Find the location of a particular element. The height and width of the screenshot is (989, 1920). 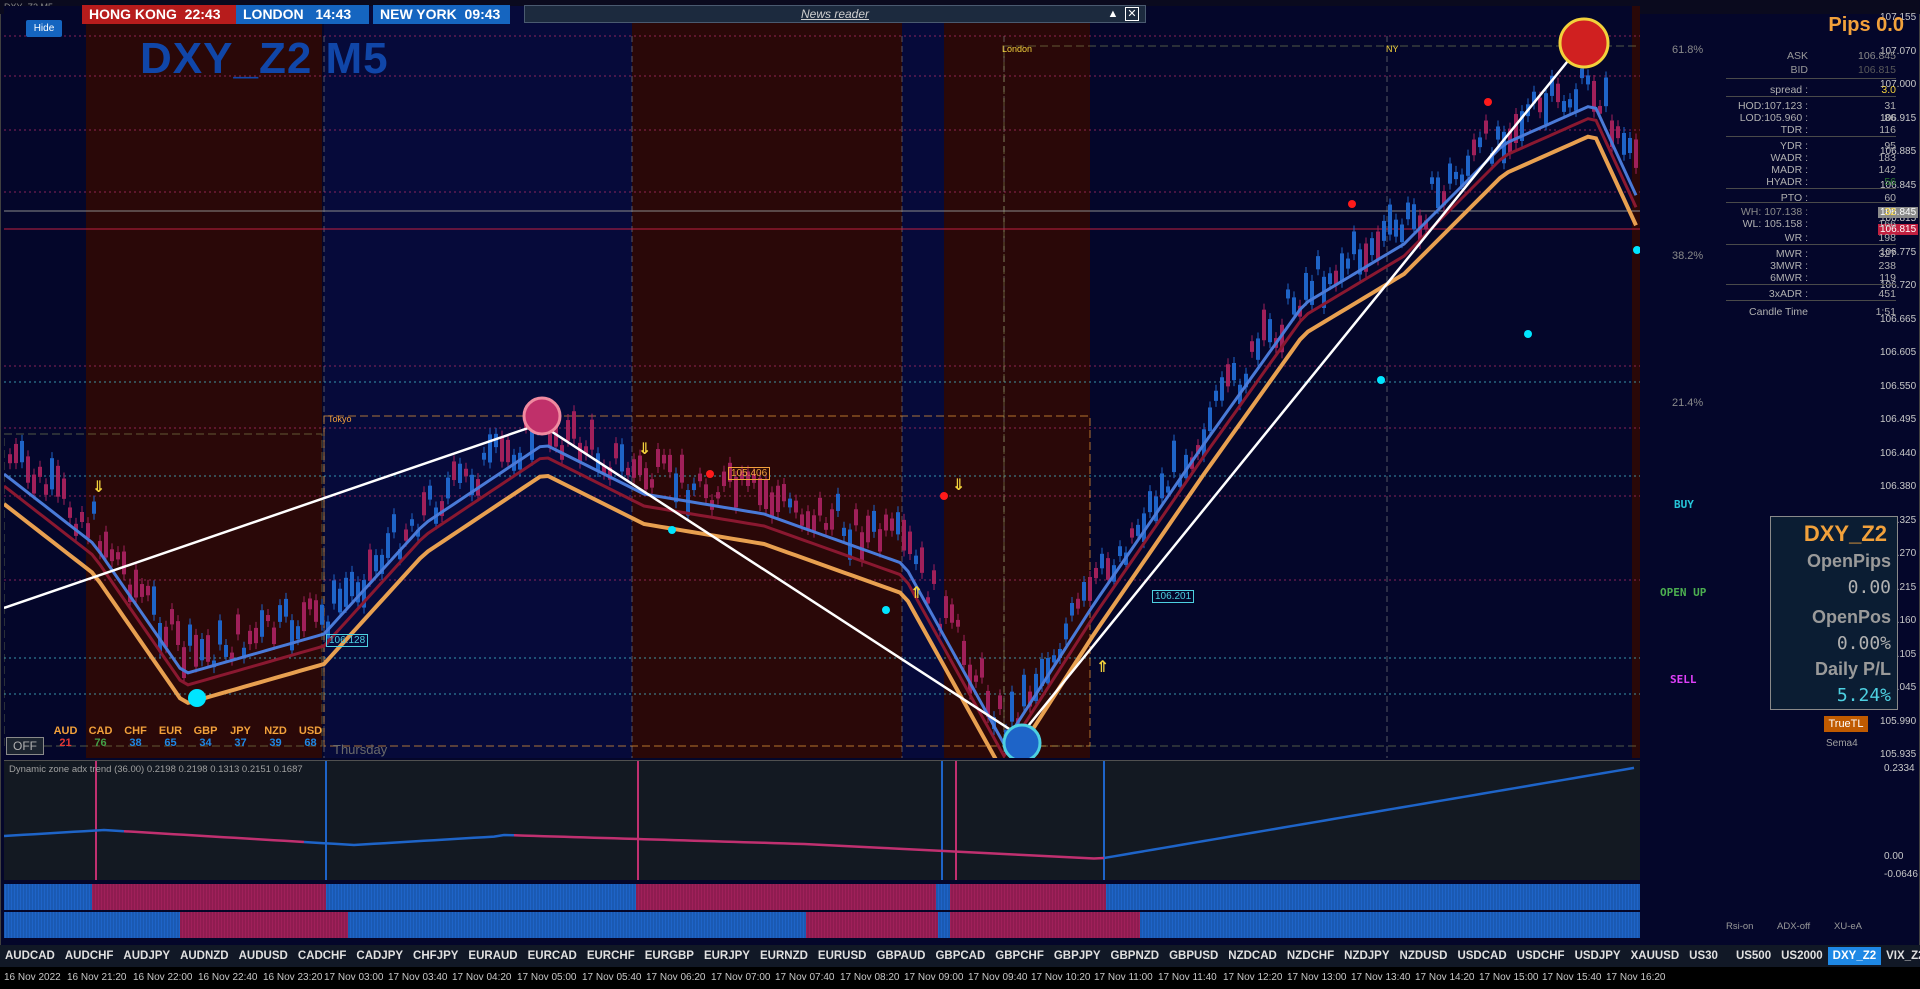

triangle-up-icon: ▲ is located at coordinates (1113, 14).